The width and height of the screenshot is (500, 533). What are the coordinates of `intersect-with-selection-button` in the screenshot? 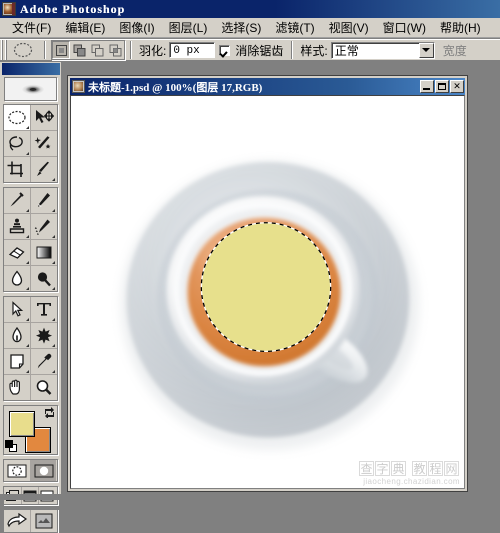 It's located at (115, 50).